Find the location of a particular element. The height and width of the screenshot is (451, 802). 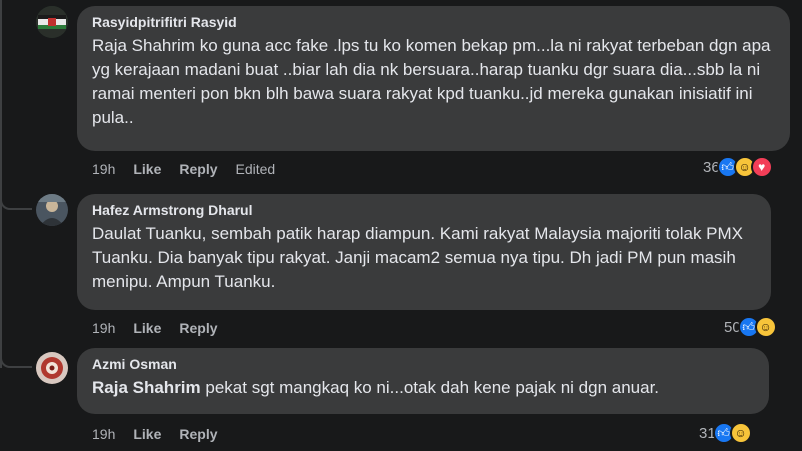

edited-label: Edited is located at coordinates (255, 169).